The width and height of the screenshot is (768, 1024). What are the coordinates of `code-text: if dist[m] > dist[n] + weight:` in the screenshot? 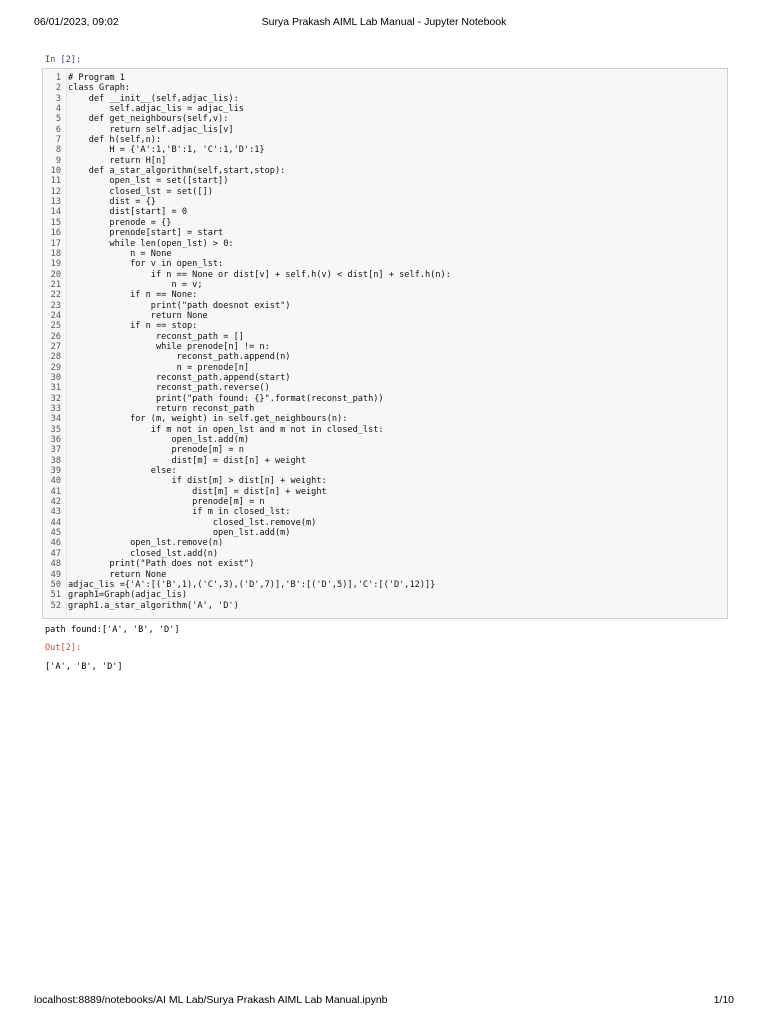 It's located at (197, 481).